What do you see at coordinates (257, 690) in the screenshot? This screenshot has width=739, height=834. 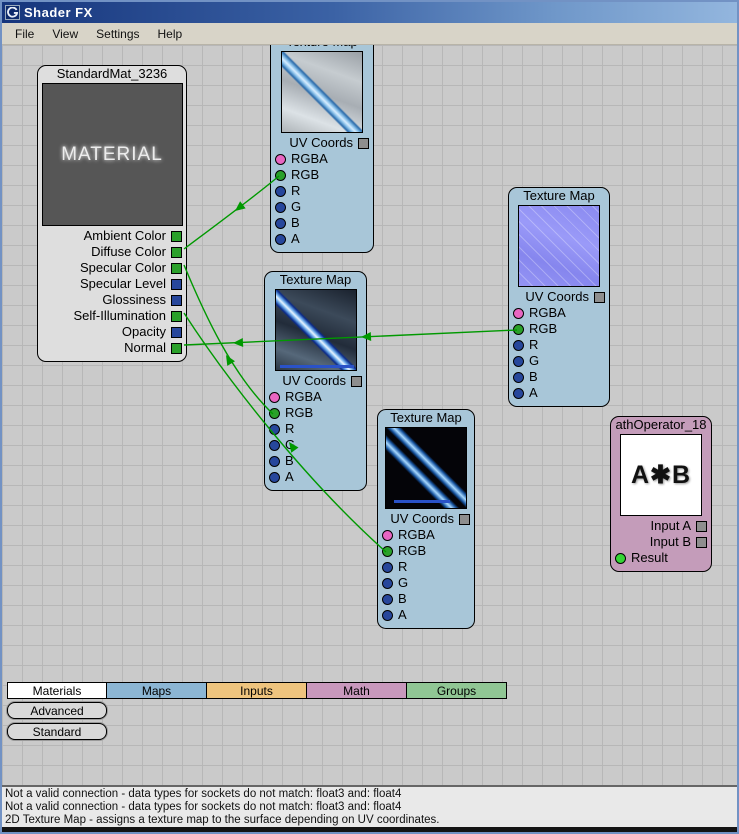 I see `tab-inputs: Inputs` at bounding box center [257, 690].